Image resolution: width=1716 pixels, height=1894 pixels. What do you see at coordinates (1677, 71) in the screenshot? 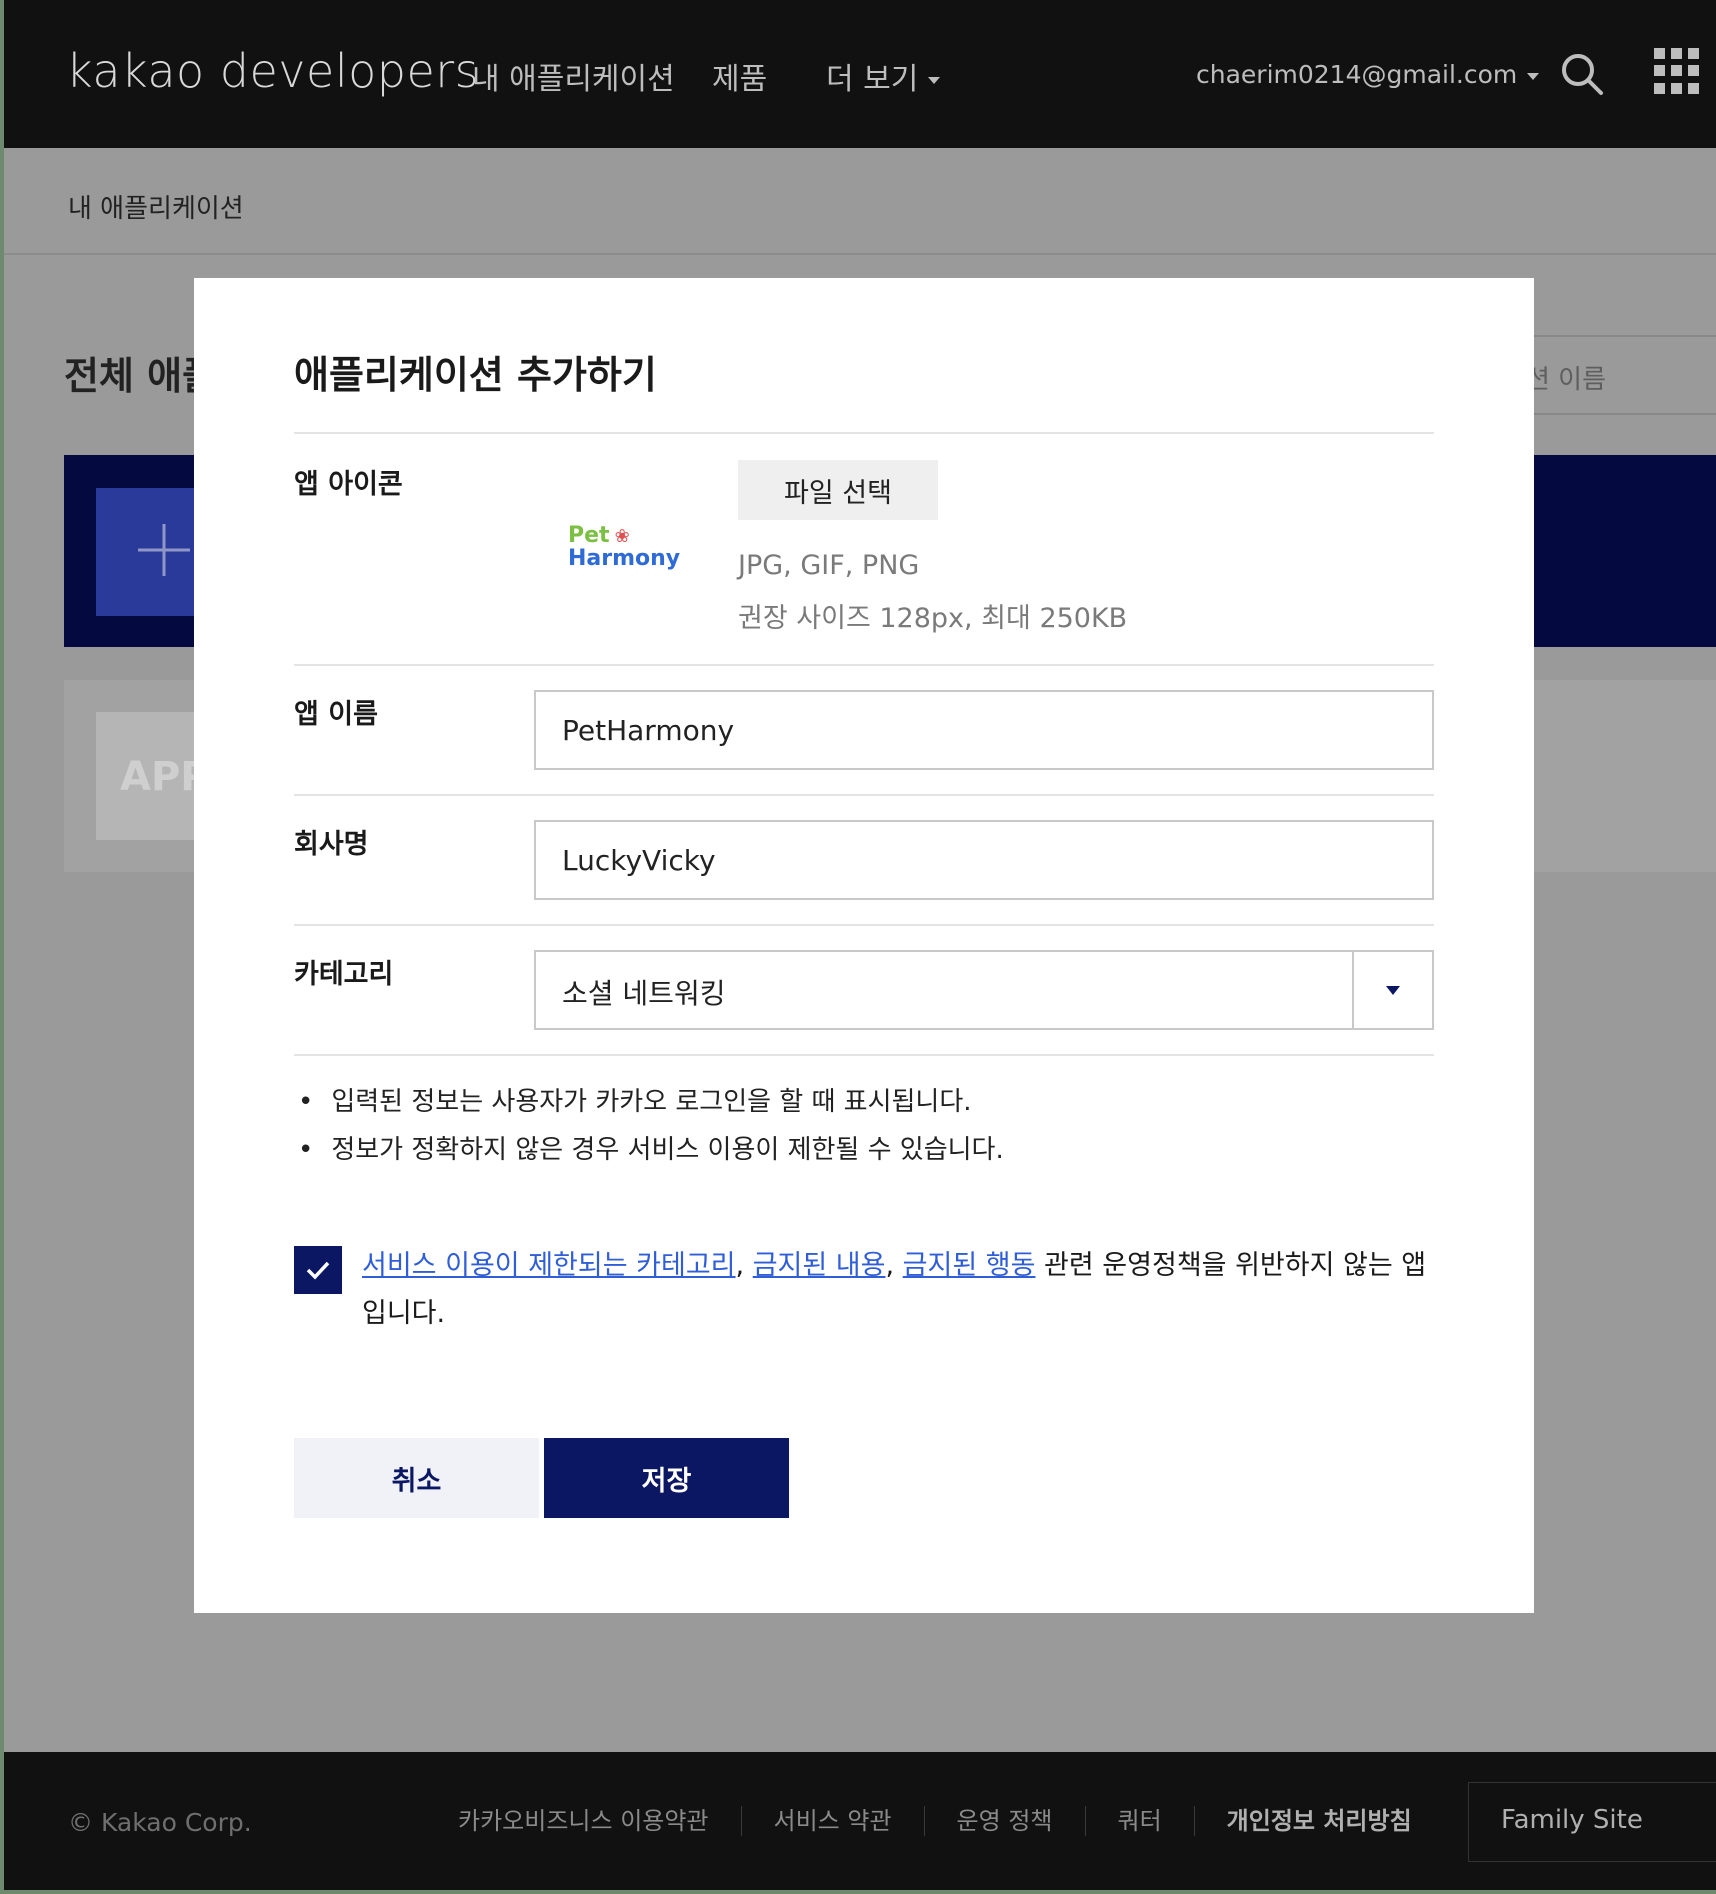
I see `apps-grid-icon` at bounding box center [1677, 71].